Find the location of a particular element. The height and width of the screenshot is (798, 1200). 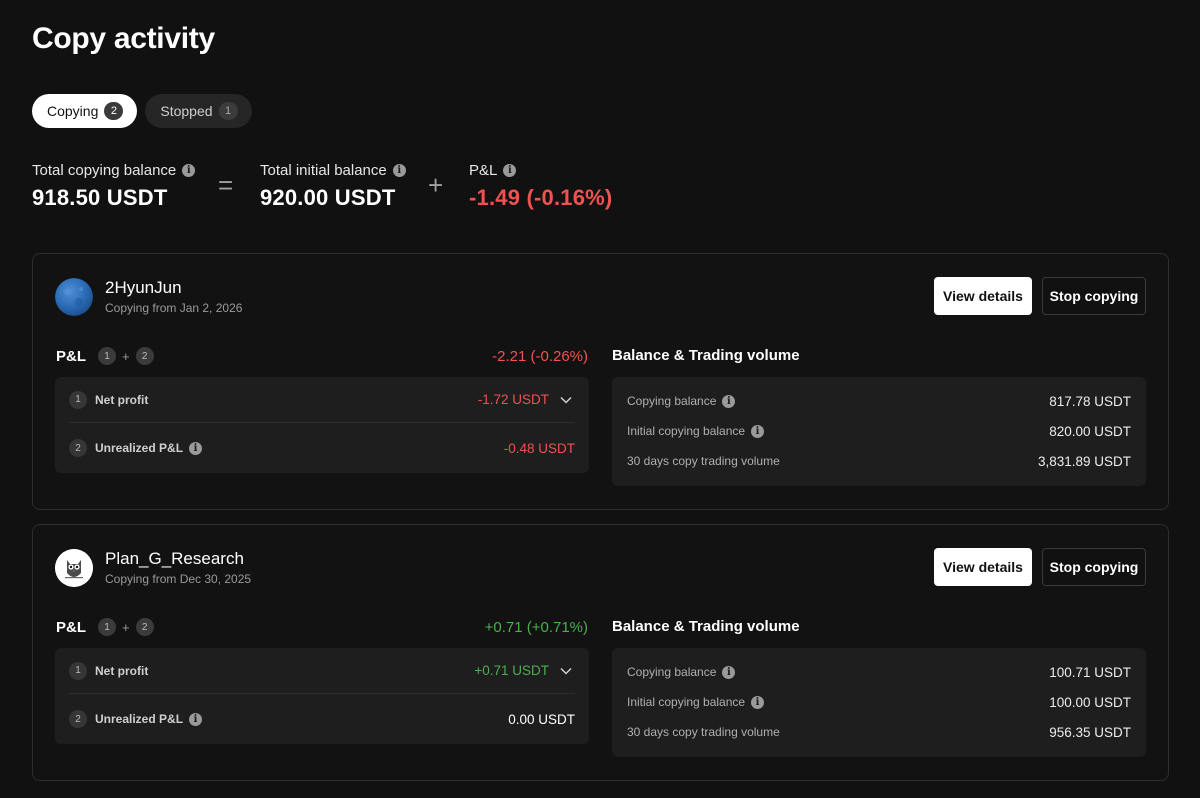

trader-name: Plan_G_Research is located at coordinates (174, 559).